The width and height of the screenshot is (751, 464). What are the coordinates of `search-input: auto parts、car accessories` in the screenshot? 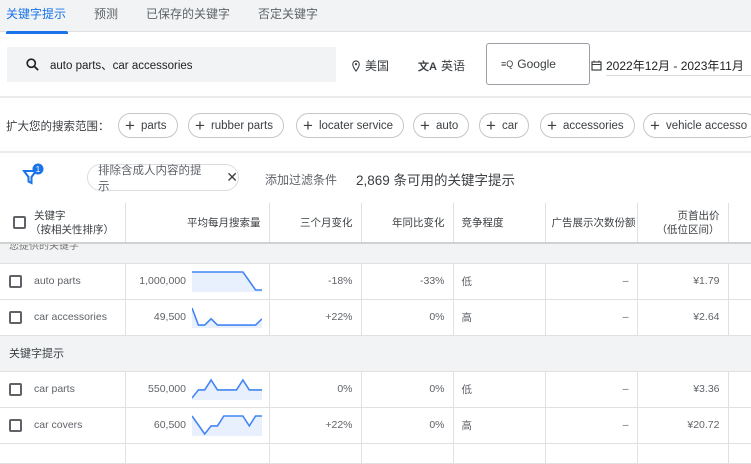 It's located at (171, 64).